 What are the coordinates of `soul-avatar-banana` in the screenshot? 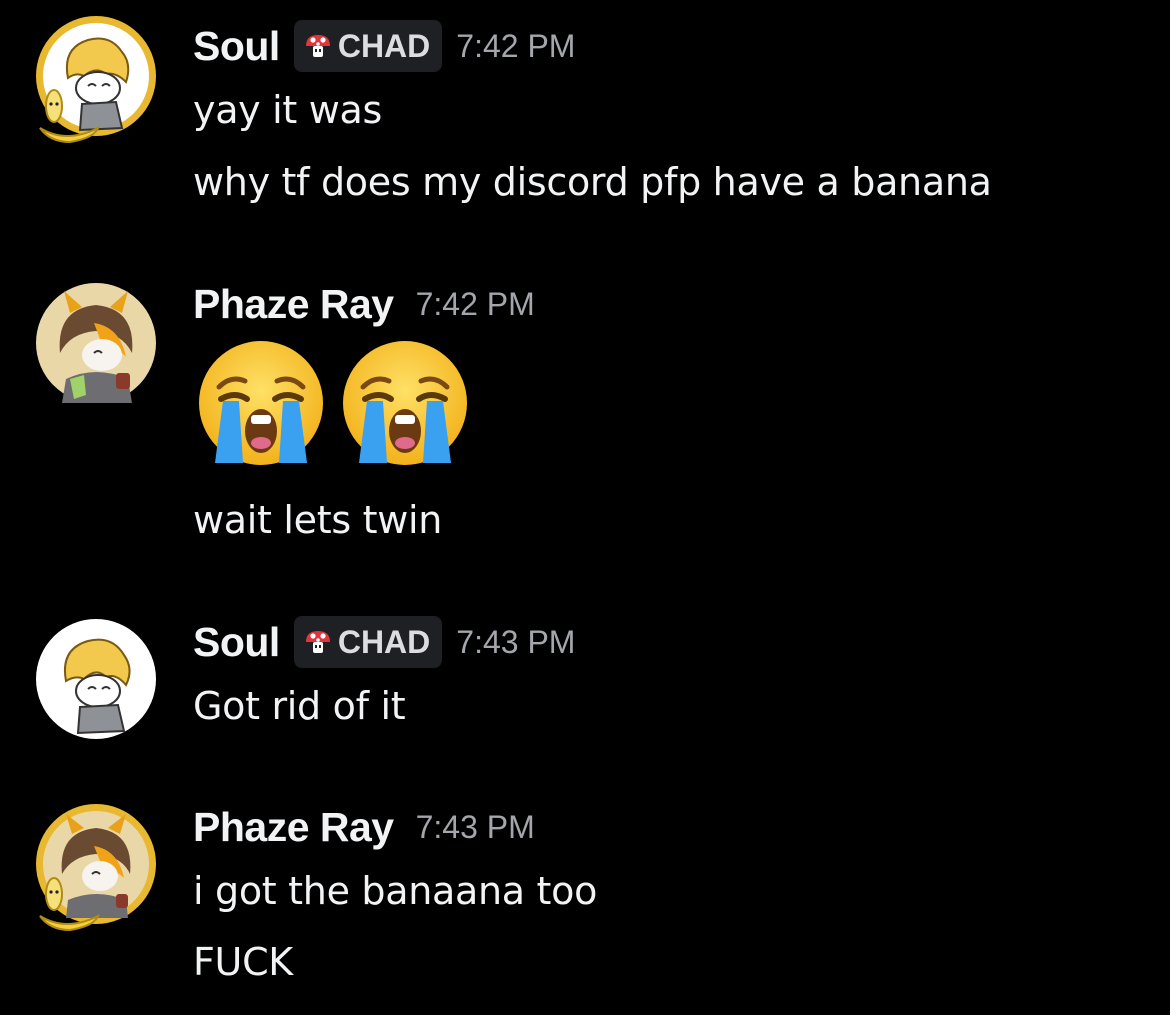 It's located at (96, 80).